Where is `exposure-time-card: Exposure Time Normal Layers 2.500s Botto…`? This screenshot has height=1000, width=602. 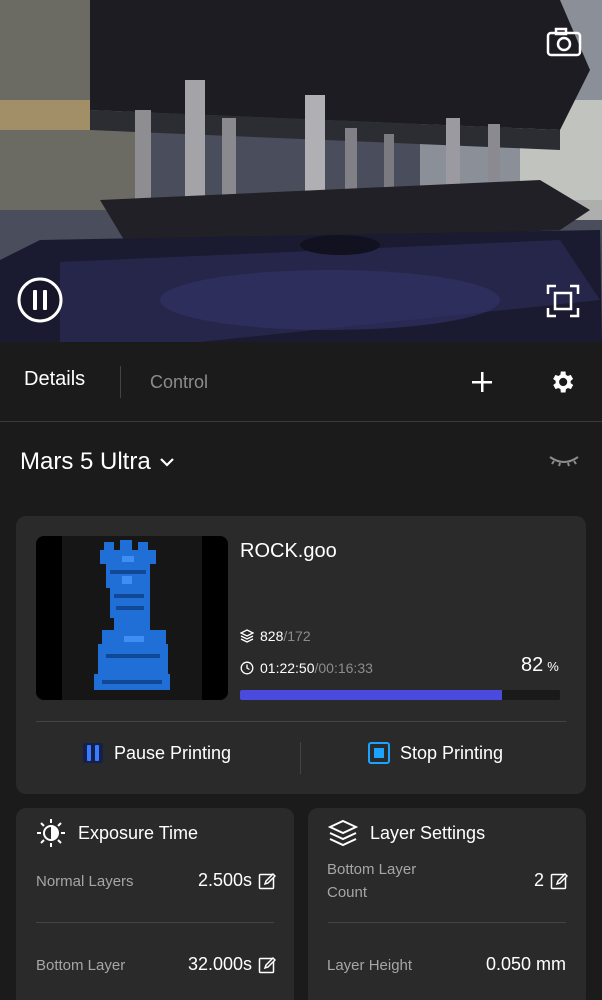
exposure-time-card: Exposure Time Normal Layers 2.500s Botto… is located at coordinates (155, 904).